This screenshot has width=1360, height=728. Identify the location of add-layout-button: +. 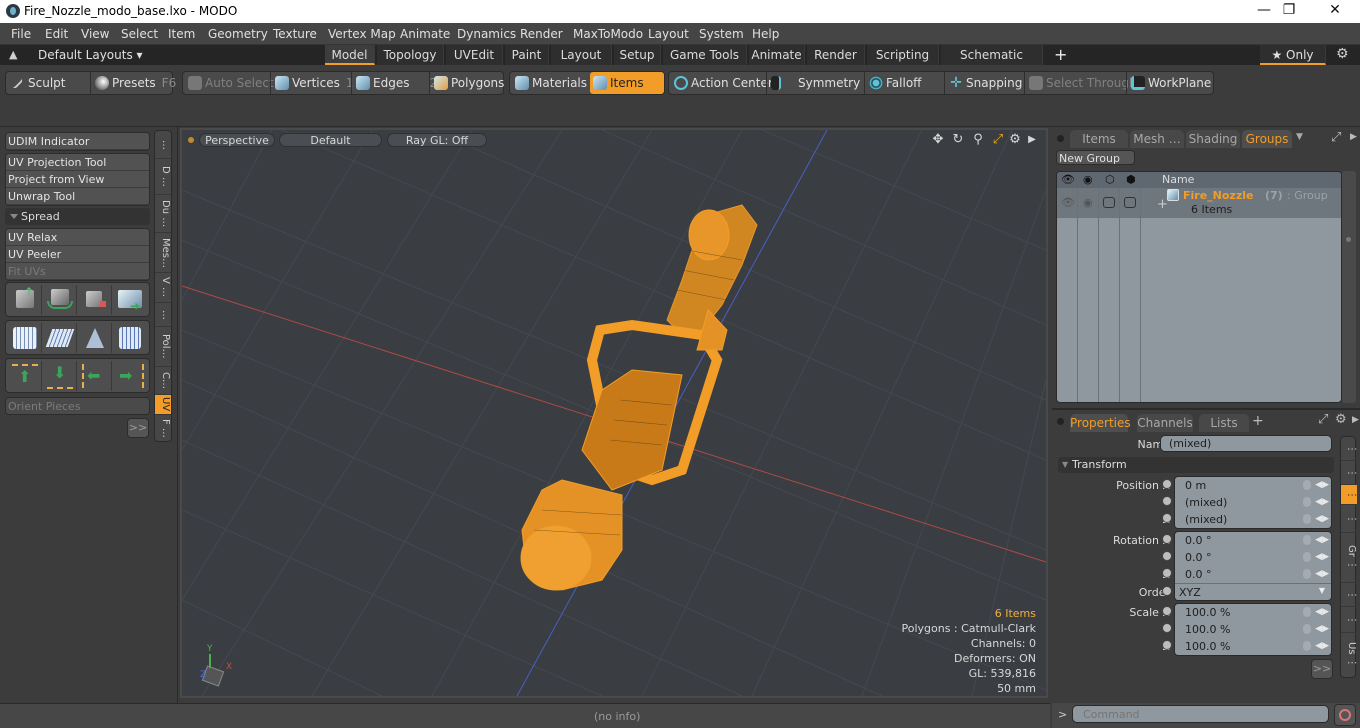
(1060, 54).